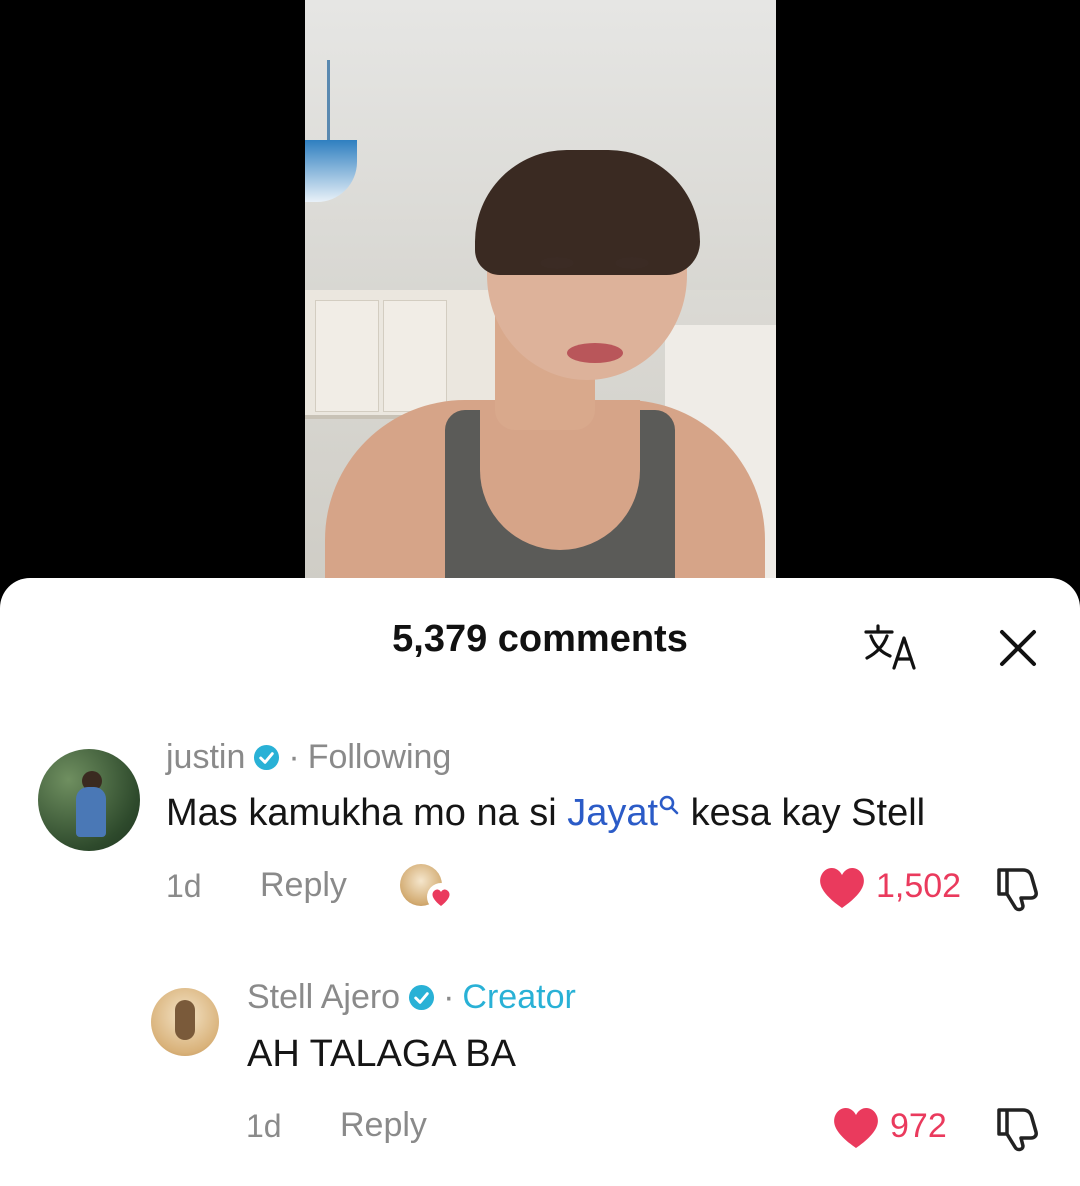 This screenshot has width=1080, height=1186. I want to click on creator-liked-badge, so click(430, 888).